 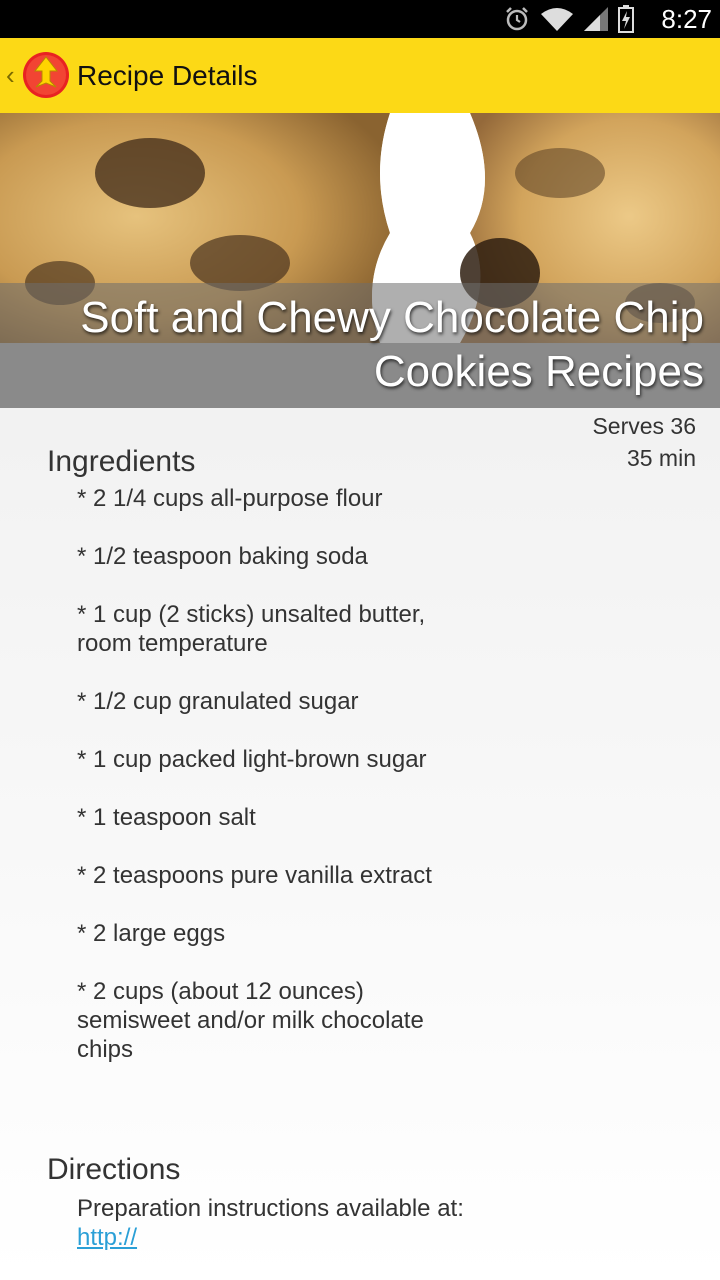 I want to click on alarm-icon, so click(x=517, y=19).